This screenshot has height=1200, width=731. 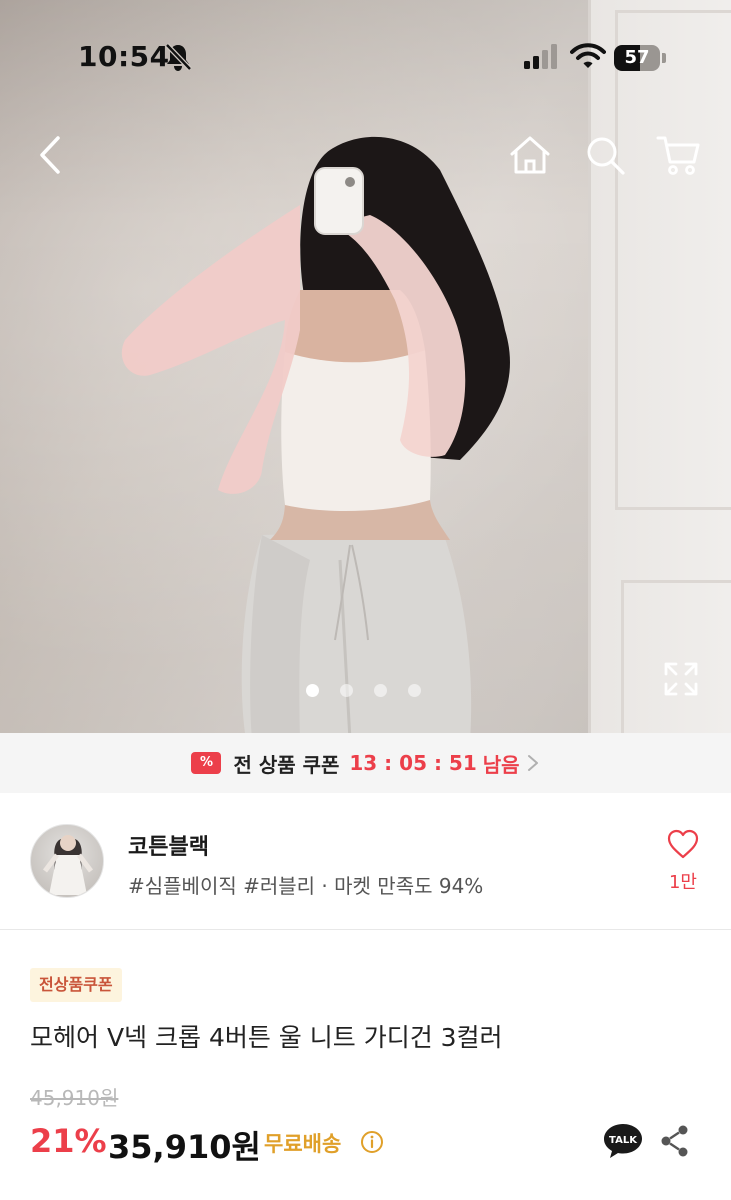 What do you see at coordinates (303, 1144) in the screenshot?
I see `free-shipping-label: 무료배송` at bounding box center [303, 1144].